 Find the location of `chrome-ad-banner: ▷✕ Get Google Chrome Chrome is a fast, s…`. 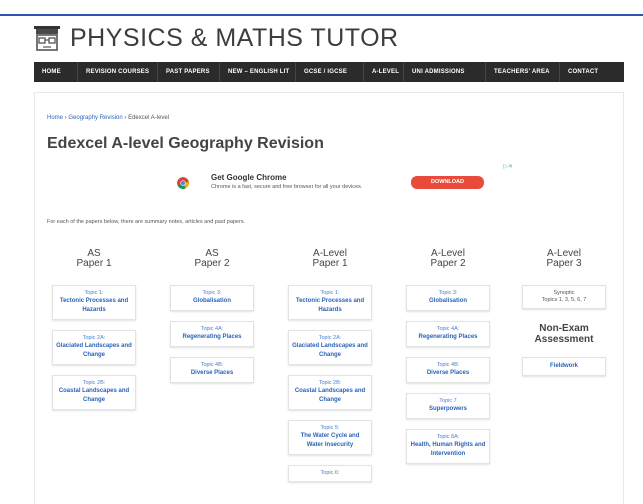

chrome-ad-banner: ▷✕ Get Google Chrome Chrome is a fast, s… is located at coordinates (340, 183).